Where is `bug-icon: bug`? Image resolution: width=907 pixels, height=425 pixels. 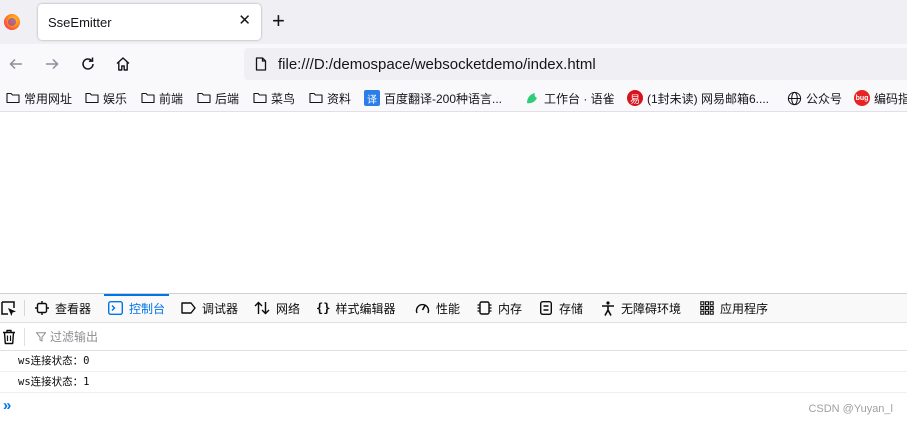 bug-icon: bug is located at coordinates (862, 98).